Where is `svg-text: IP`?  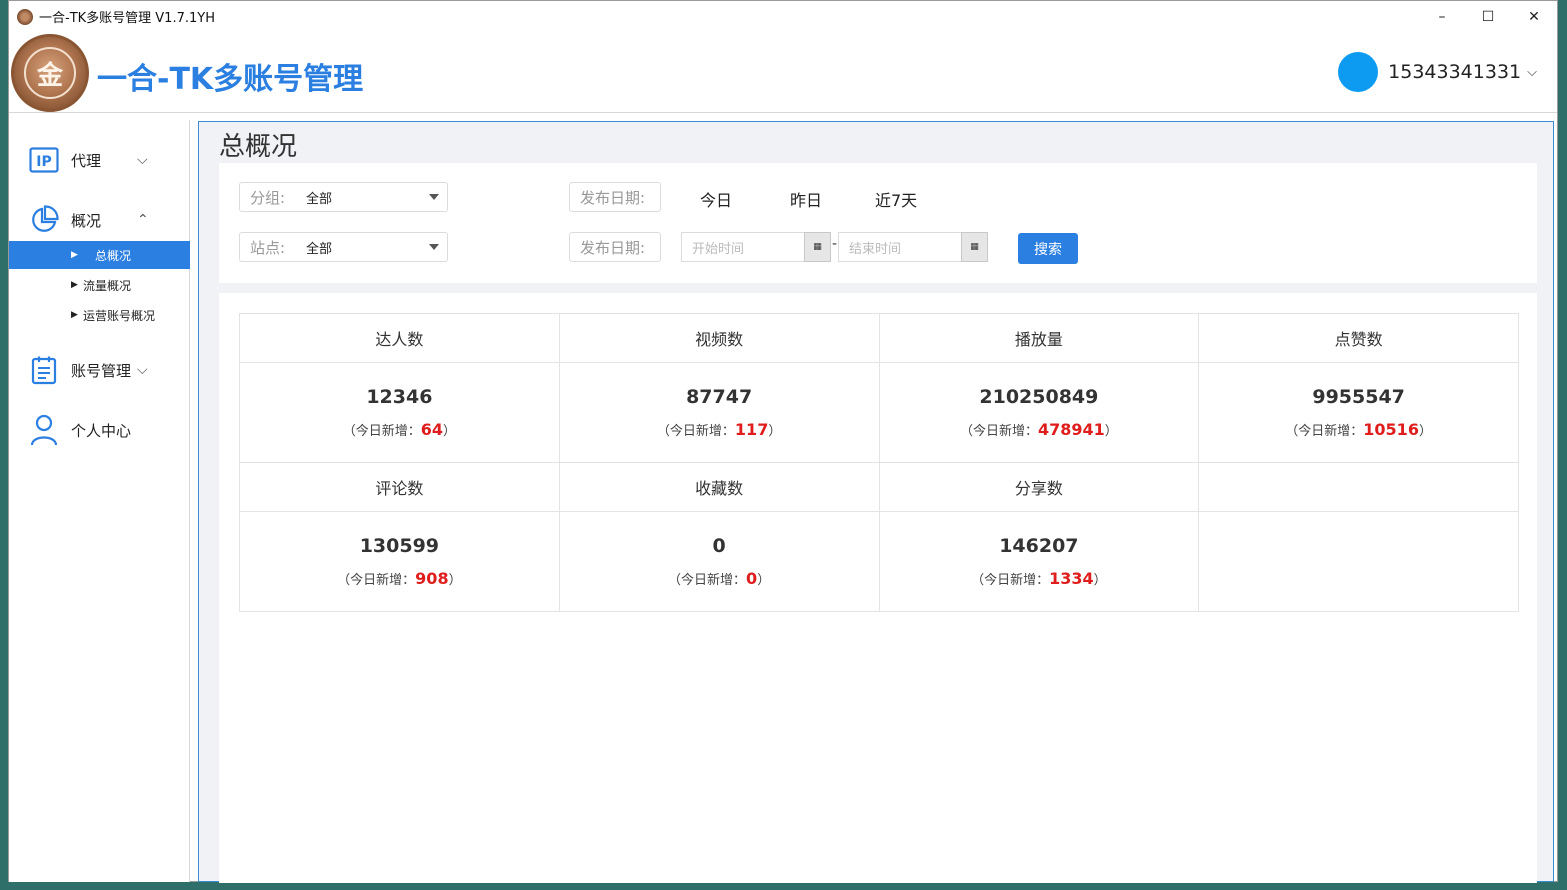 svg-text: IP is located at coordinates (43, 162).